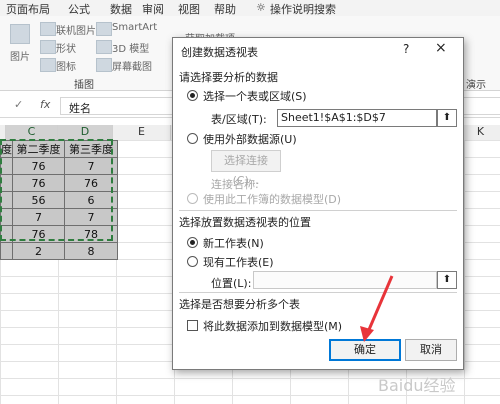 Image resolution: width=500 pixels, height=404 pixels. What do you see at coordinates (367, 334) in the screenshot?
I see `annotation-arrow-head` at bounding box center [367, 334].